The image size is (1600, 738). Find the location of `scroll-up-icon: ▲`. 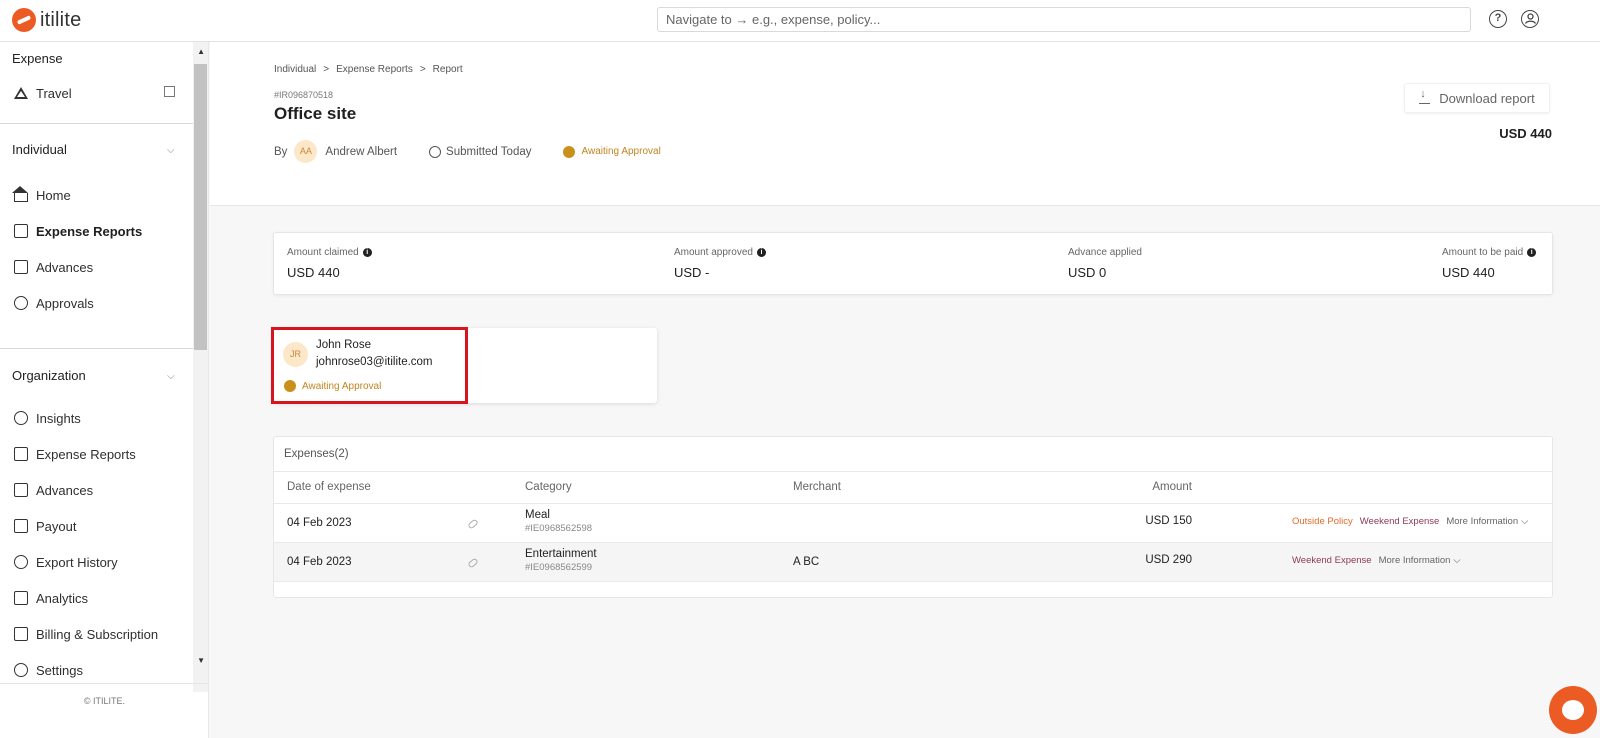

scroll-up-icon: ▲ is located at coordinates (201, 51).